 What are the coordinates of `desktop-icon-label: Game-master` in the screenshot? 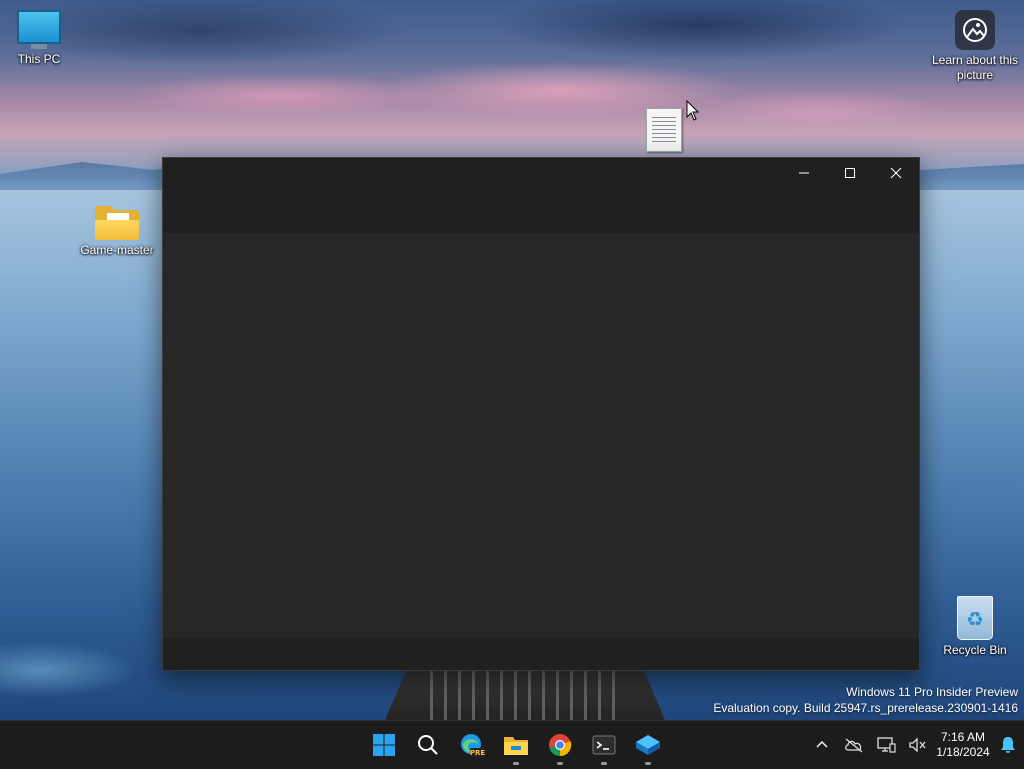 It's located at (117, 250).